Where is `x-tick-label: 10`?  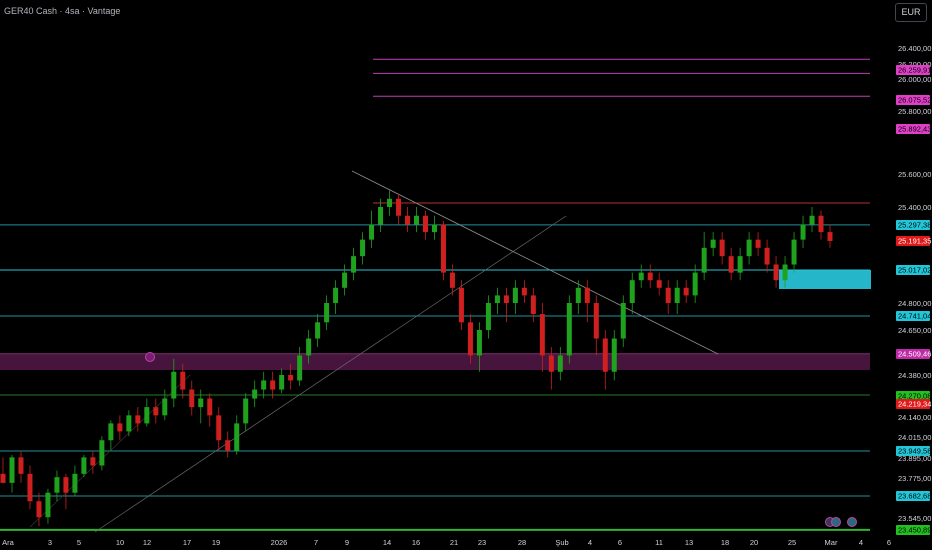 x-tick-label: 10 is located at coordinates (120, 542).